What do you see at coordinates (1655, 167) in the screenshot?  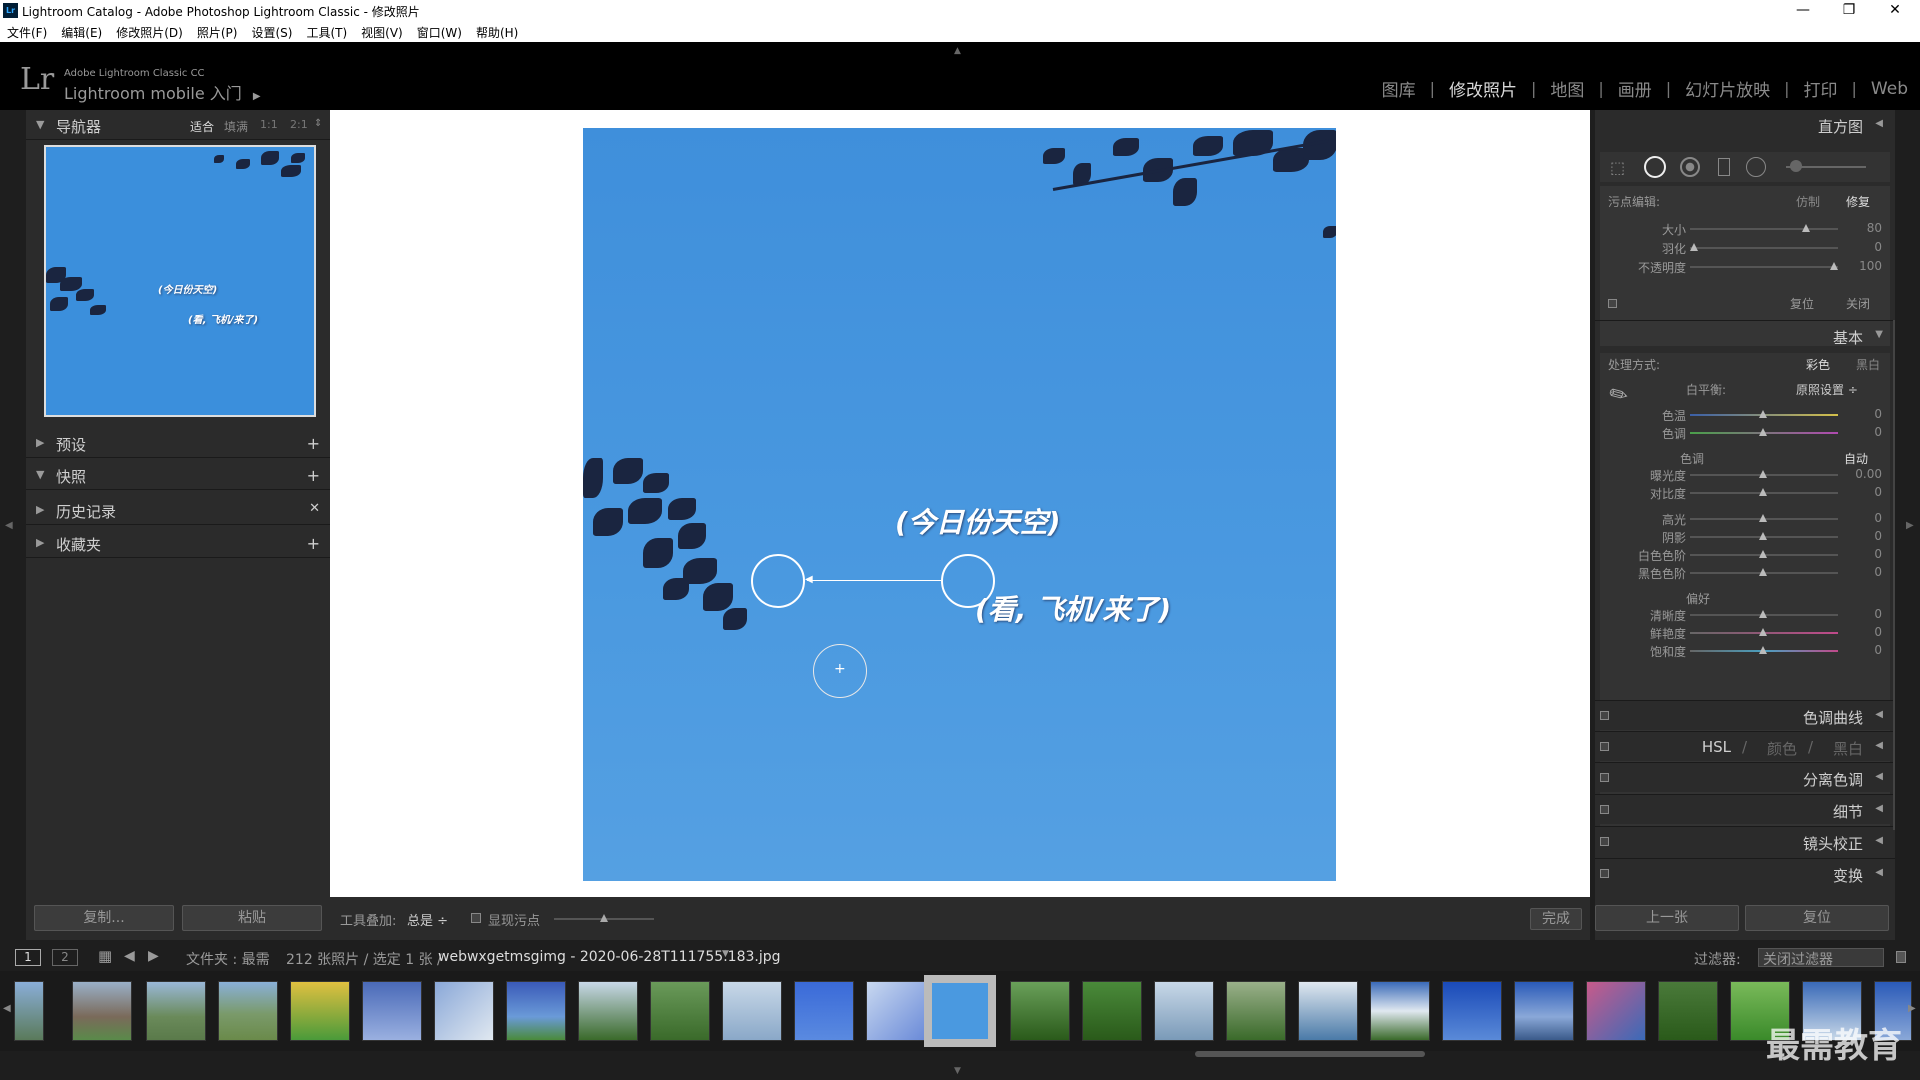 I see `spot-removal-icon` at bounding box center [1655, 167].